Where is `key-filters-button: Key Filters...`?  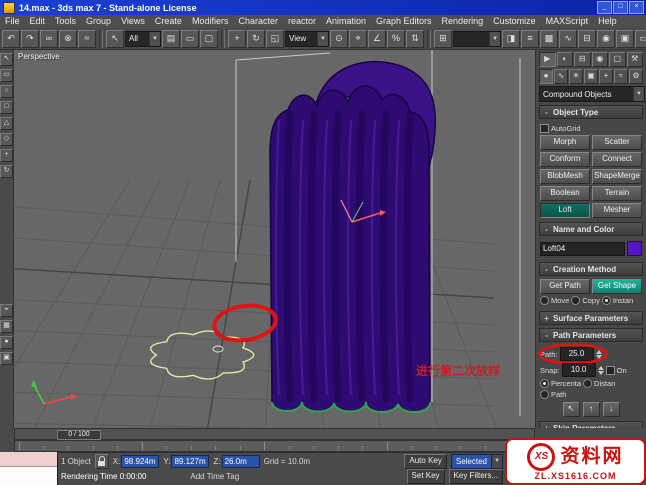
key-filters-button: Key Filters... is located at coordinates (475, 476).